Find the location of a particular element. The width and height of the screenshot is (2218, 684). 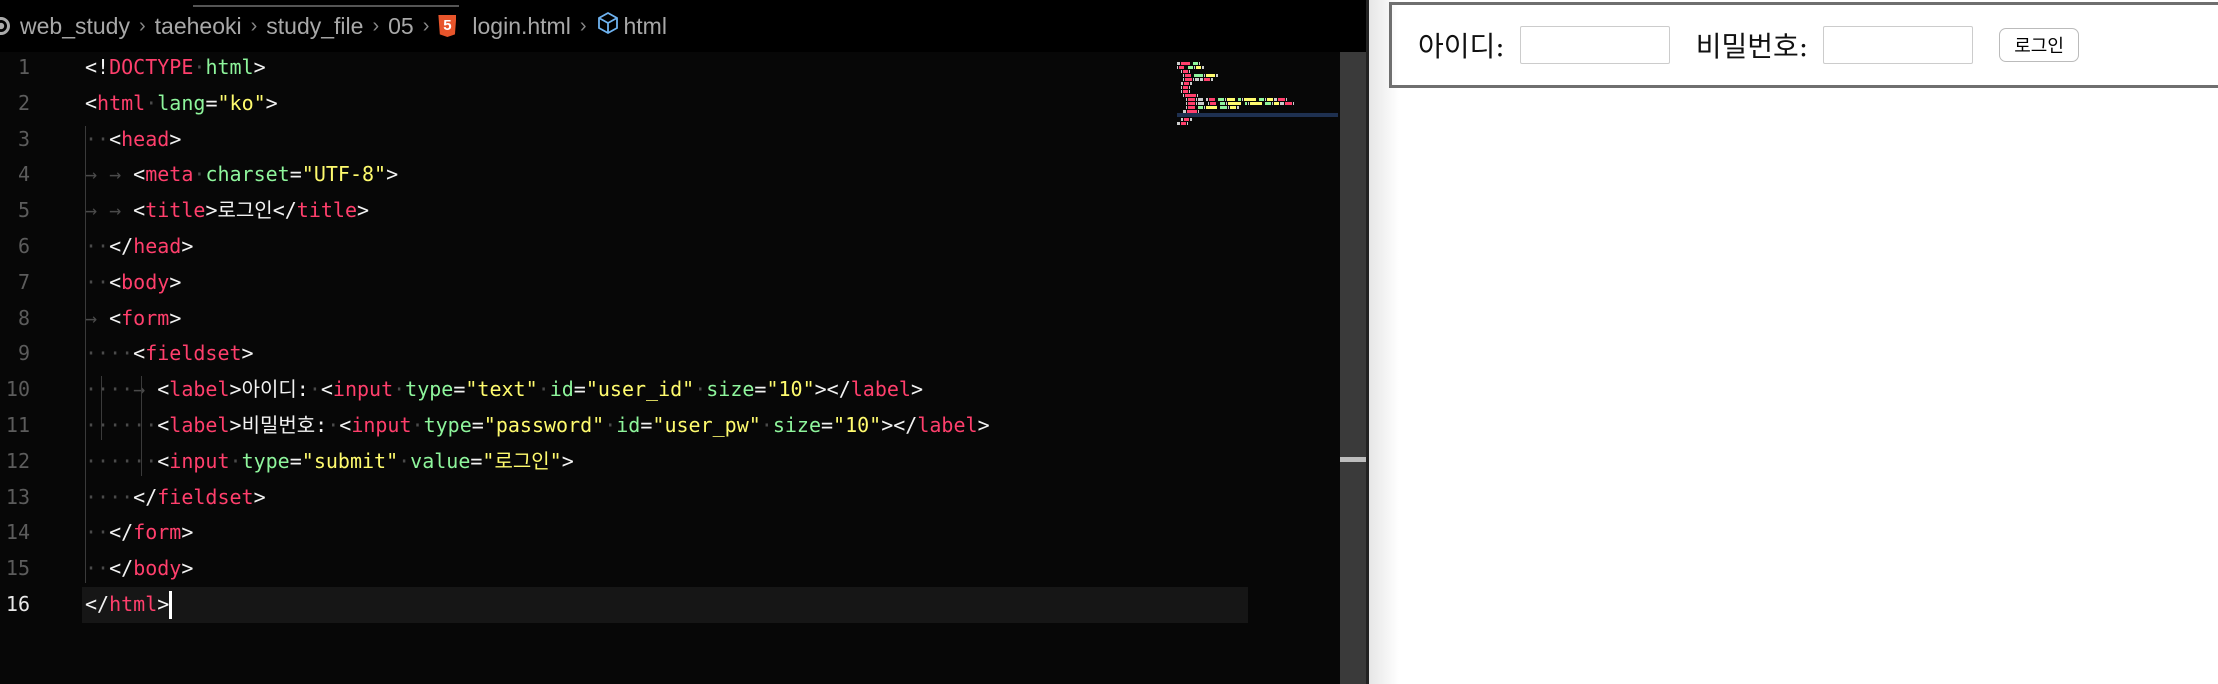

code-token: </ is located at coordinates (284, 210).